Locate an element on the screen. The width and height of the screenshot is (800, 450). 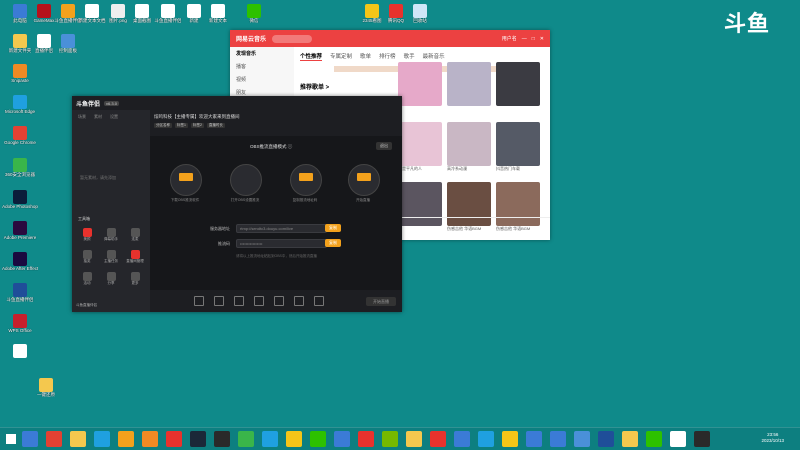
tool-button: 美颜 is located at coordinates (87, 235).